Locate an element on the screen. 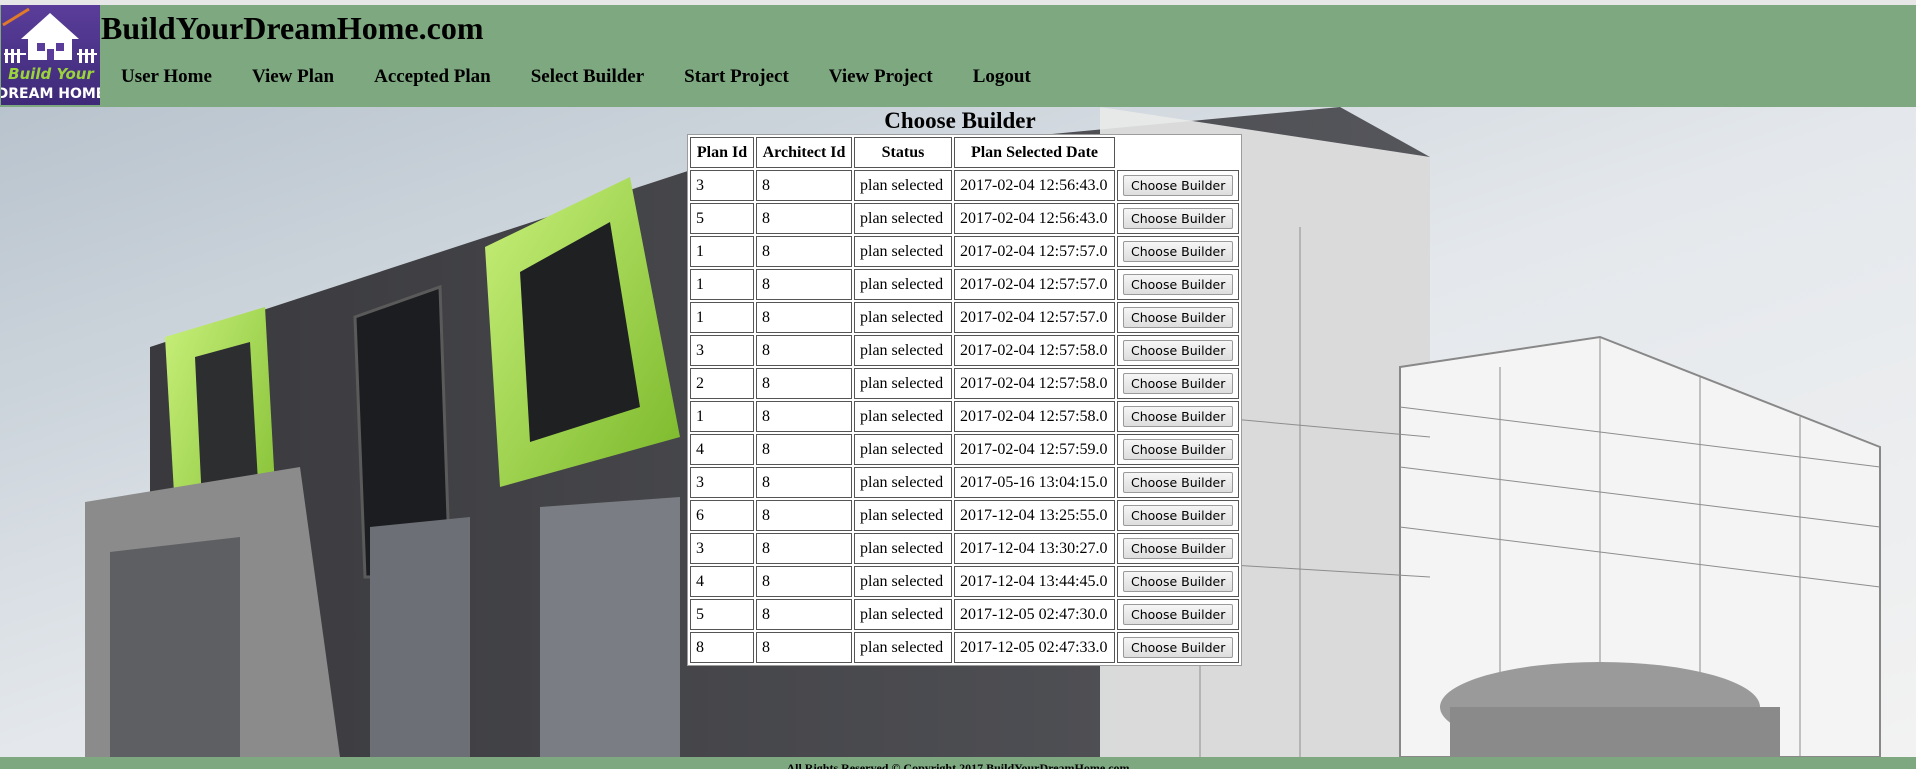 This screenshot has width=1916, height=769. house-logo-icon: Build Your DREAM HOME is located at coordinates (50, 55).